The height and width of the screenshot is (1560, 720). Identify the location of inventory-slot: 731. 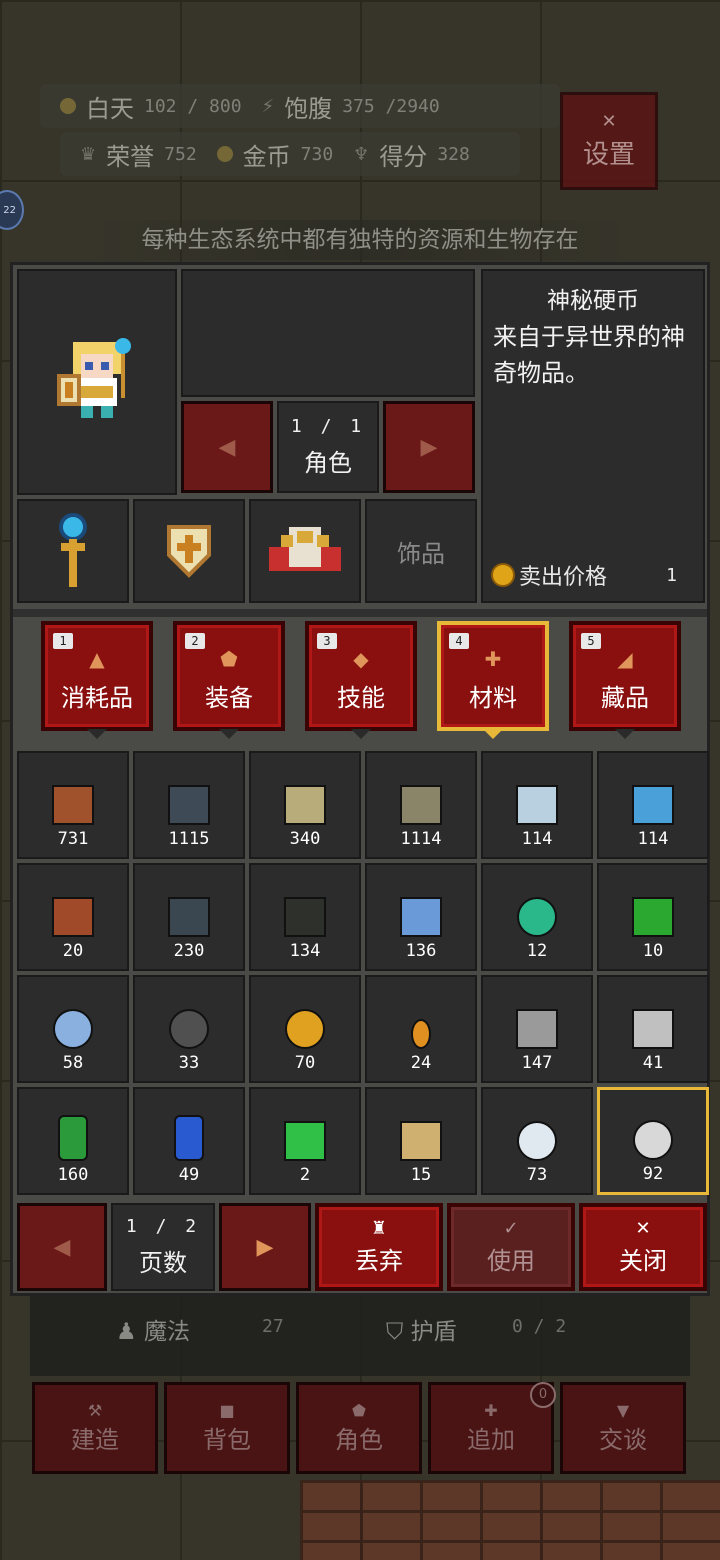
(73, 805).